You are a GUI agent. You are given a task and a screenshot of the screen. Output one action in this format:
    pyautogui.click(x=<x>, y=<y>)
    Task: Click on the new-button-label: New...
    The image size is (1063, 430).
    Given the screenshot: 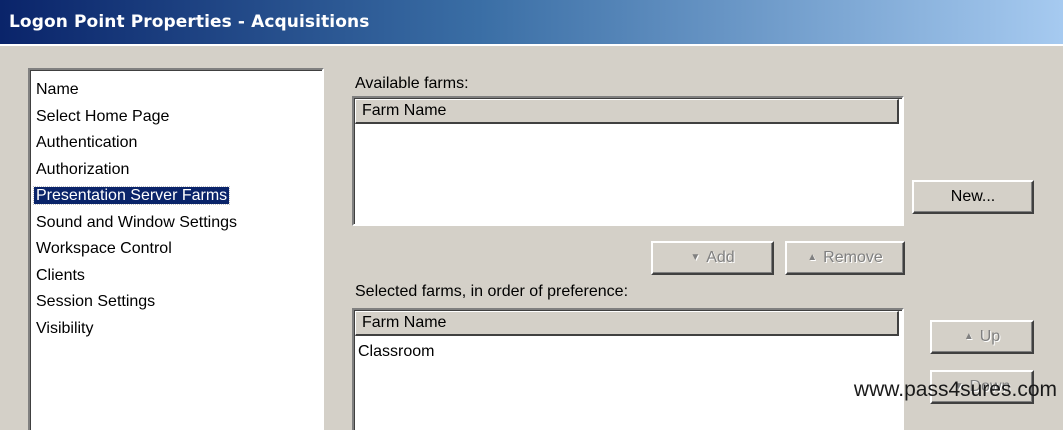 What is the action you would take?
    pyautogui.click(x=973, y=196)
    